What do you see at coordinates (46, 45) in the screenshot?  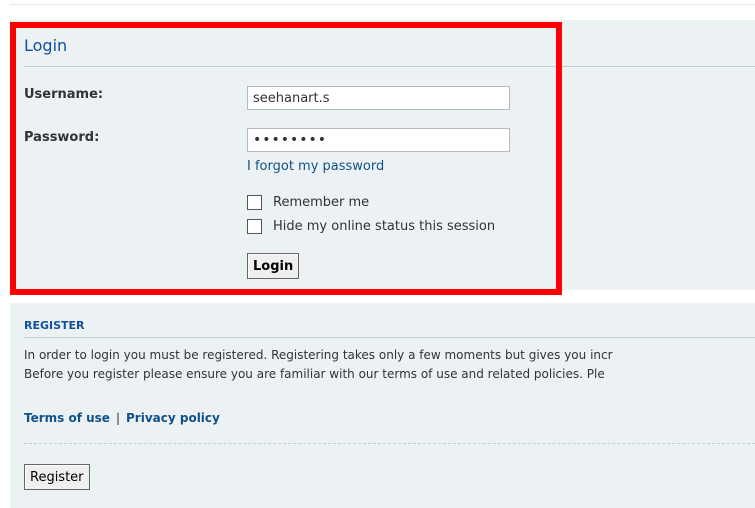 I see `login-title: Login` at bounding box center [46, 45].